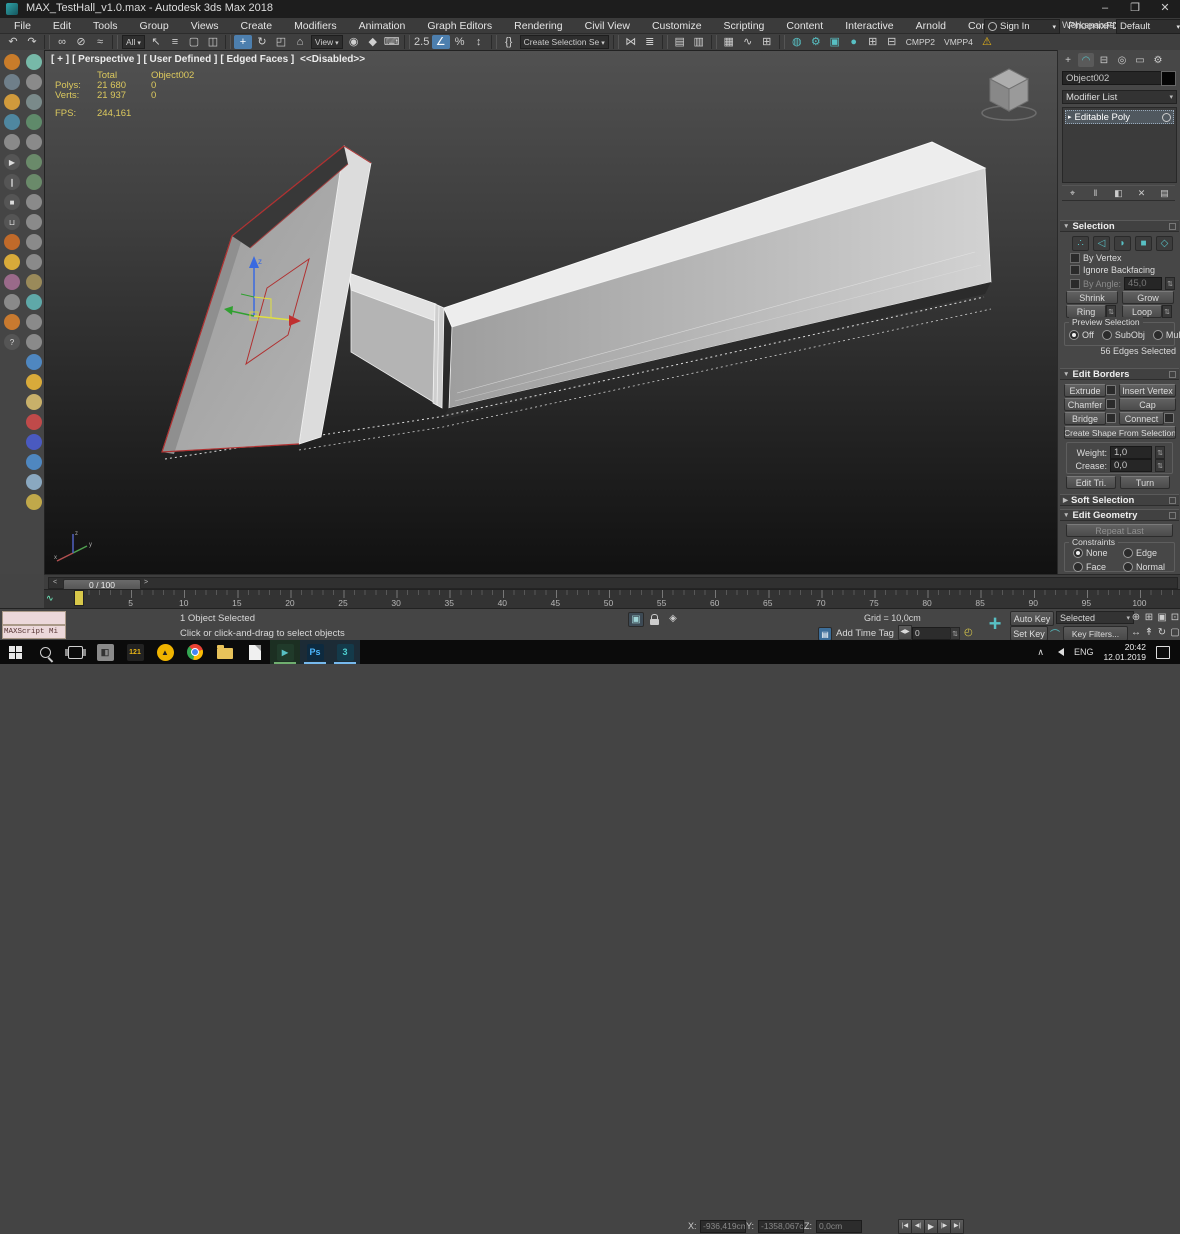 This screenshot has width=1180, height=1234. What do you see at coordinates (918, 1226) in the screenshot?
I see `previous-frame-button: ◀|` at bounding box center [918, 1226].